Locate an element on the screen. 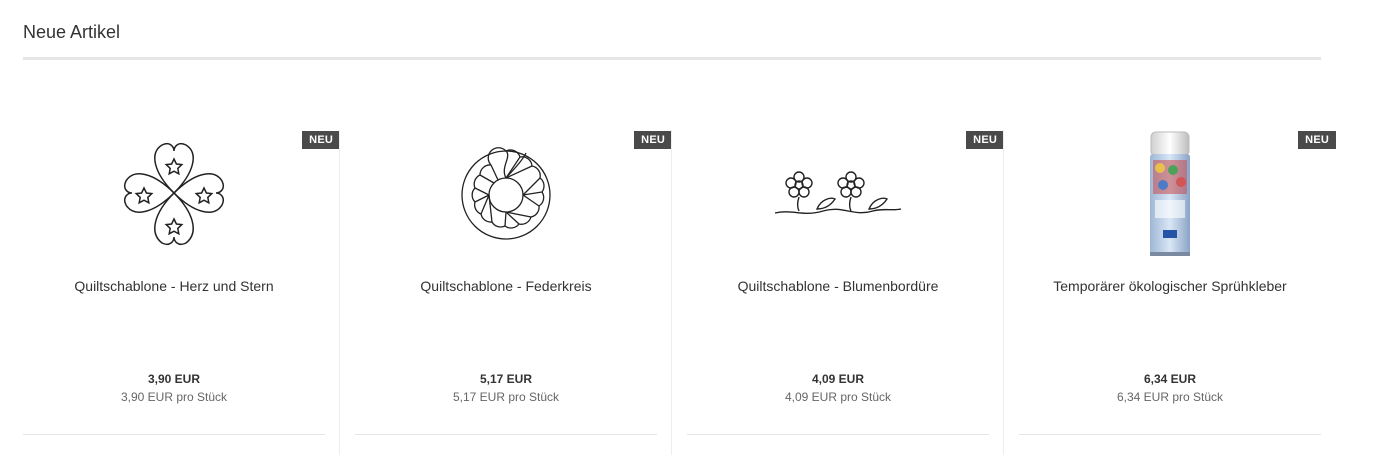 The height and width of the screenshot is (455, 1395). product-price: 6,34 EUR is located at coordinates (1170, 379).